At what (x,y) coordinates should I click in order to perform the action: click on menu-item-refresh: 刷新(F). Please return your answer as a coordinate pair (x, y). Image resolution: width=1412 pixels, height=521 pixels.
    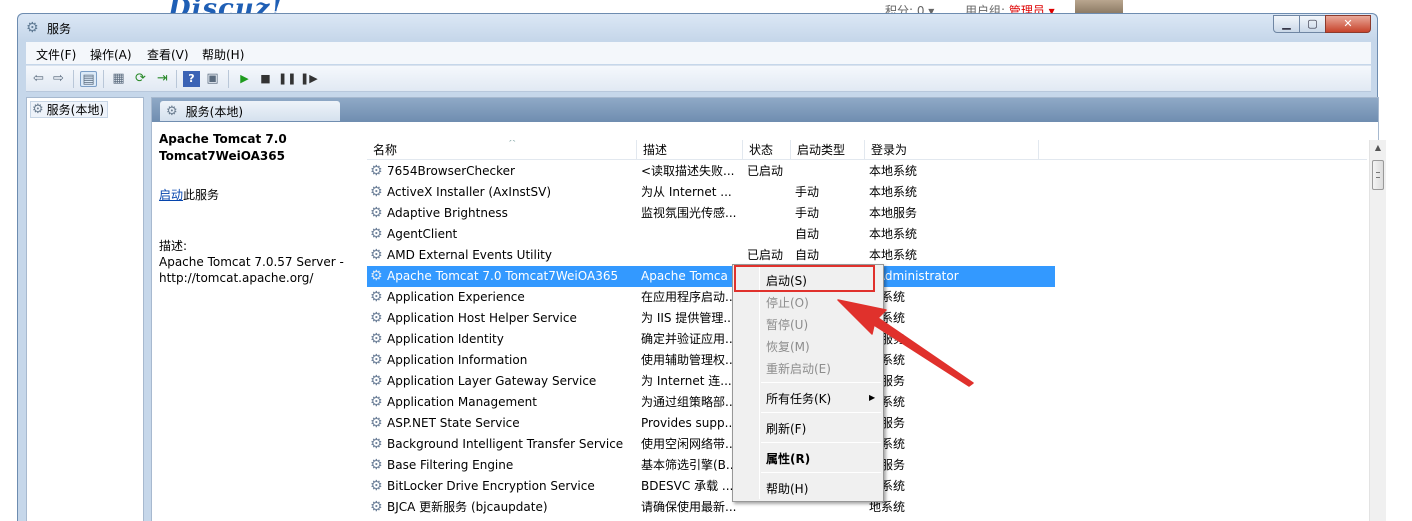
    Looking at the image, I should click on (786, 428).